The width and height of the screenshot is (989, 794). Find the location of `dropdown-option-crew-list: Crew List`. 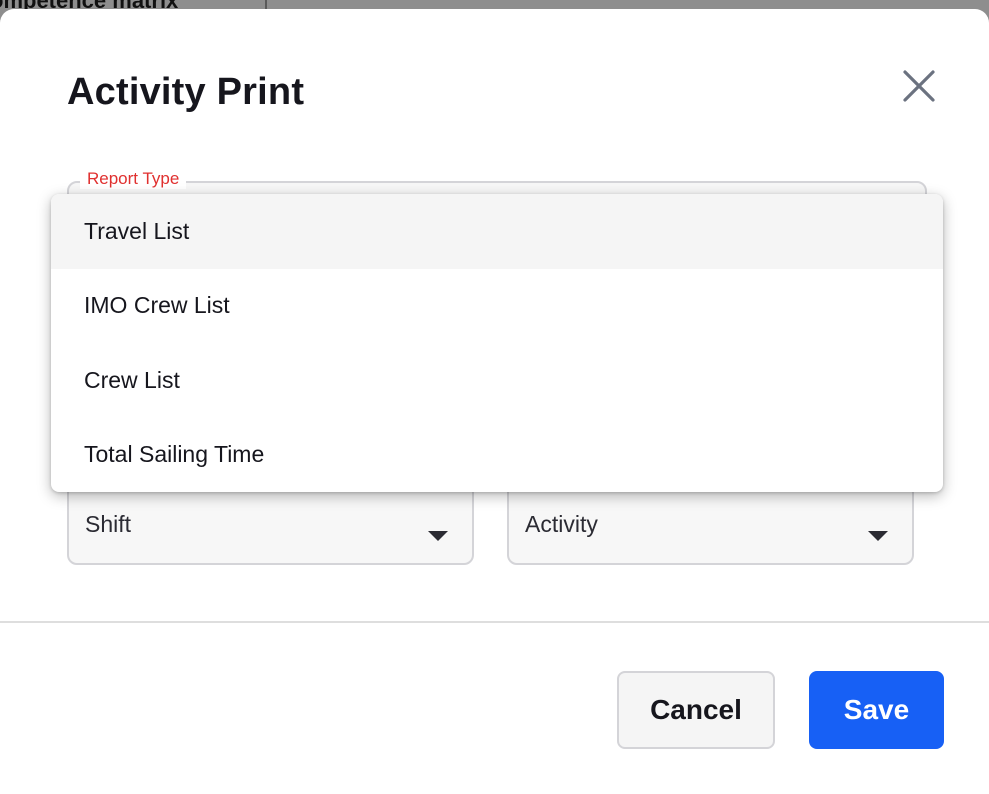

dropdown-option-crew-list: Crew List is located at coordinates (497, 380).